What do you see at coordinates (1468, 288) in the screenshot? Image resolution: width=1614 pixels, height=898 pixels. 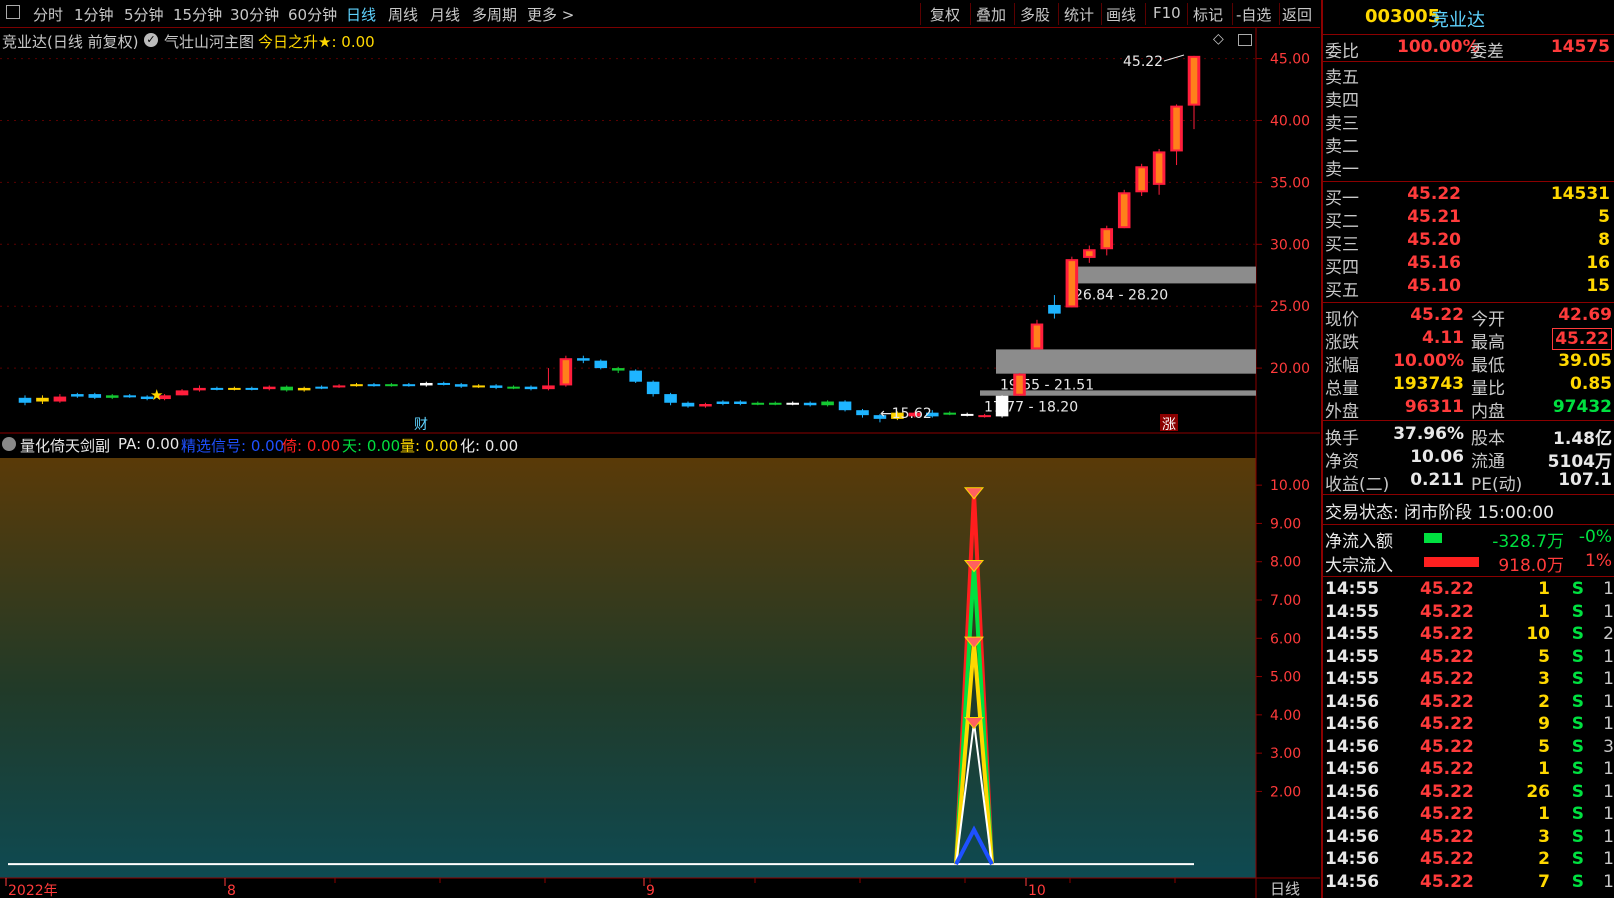 I see `bid-row-5: 买五 45.10 15` at bounding box center [1468, 288].